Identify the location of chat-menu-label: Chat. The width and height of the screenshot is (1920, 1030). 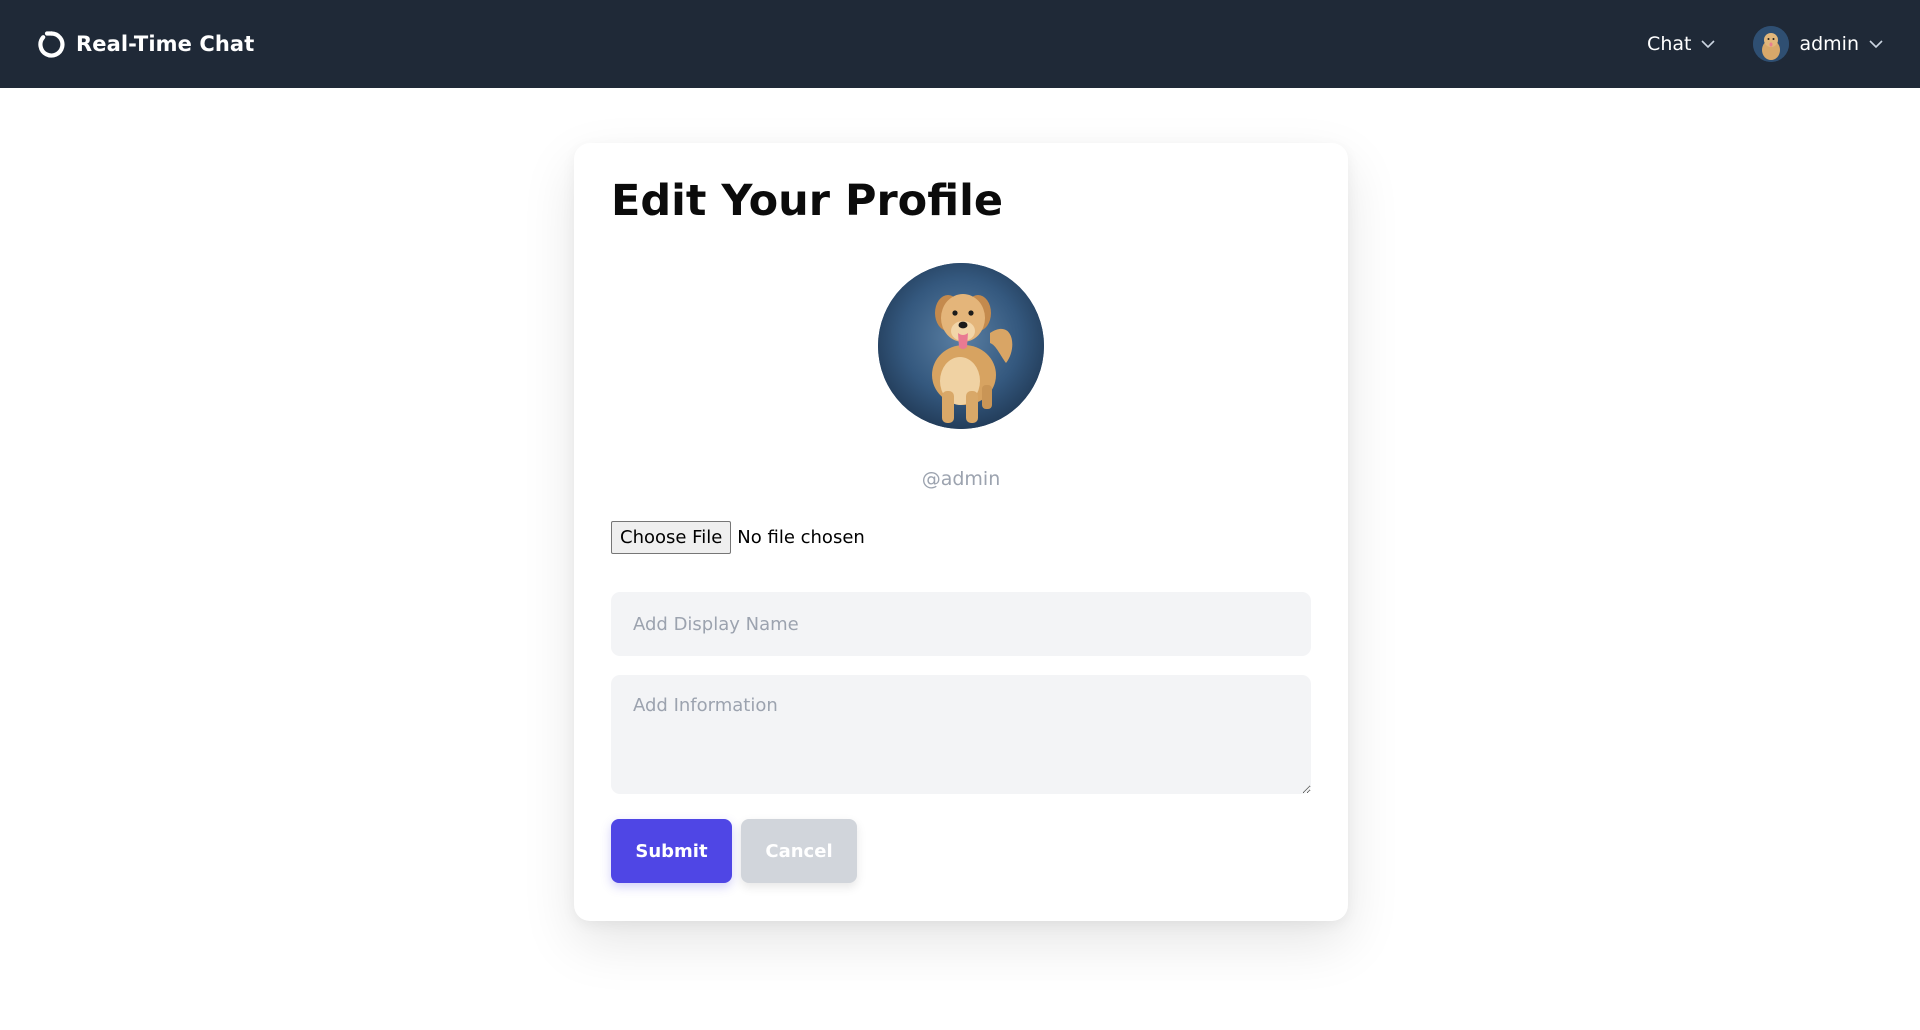
(1669, 44).